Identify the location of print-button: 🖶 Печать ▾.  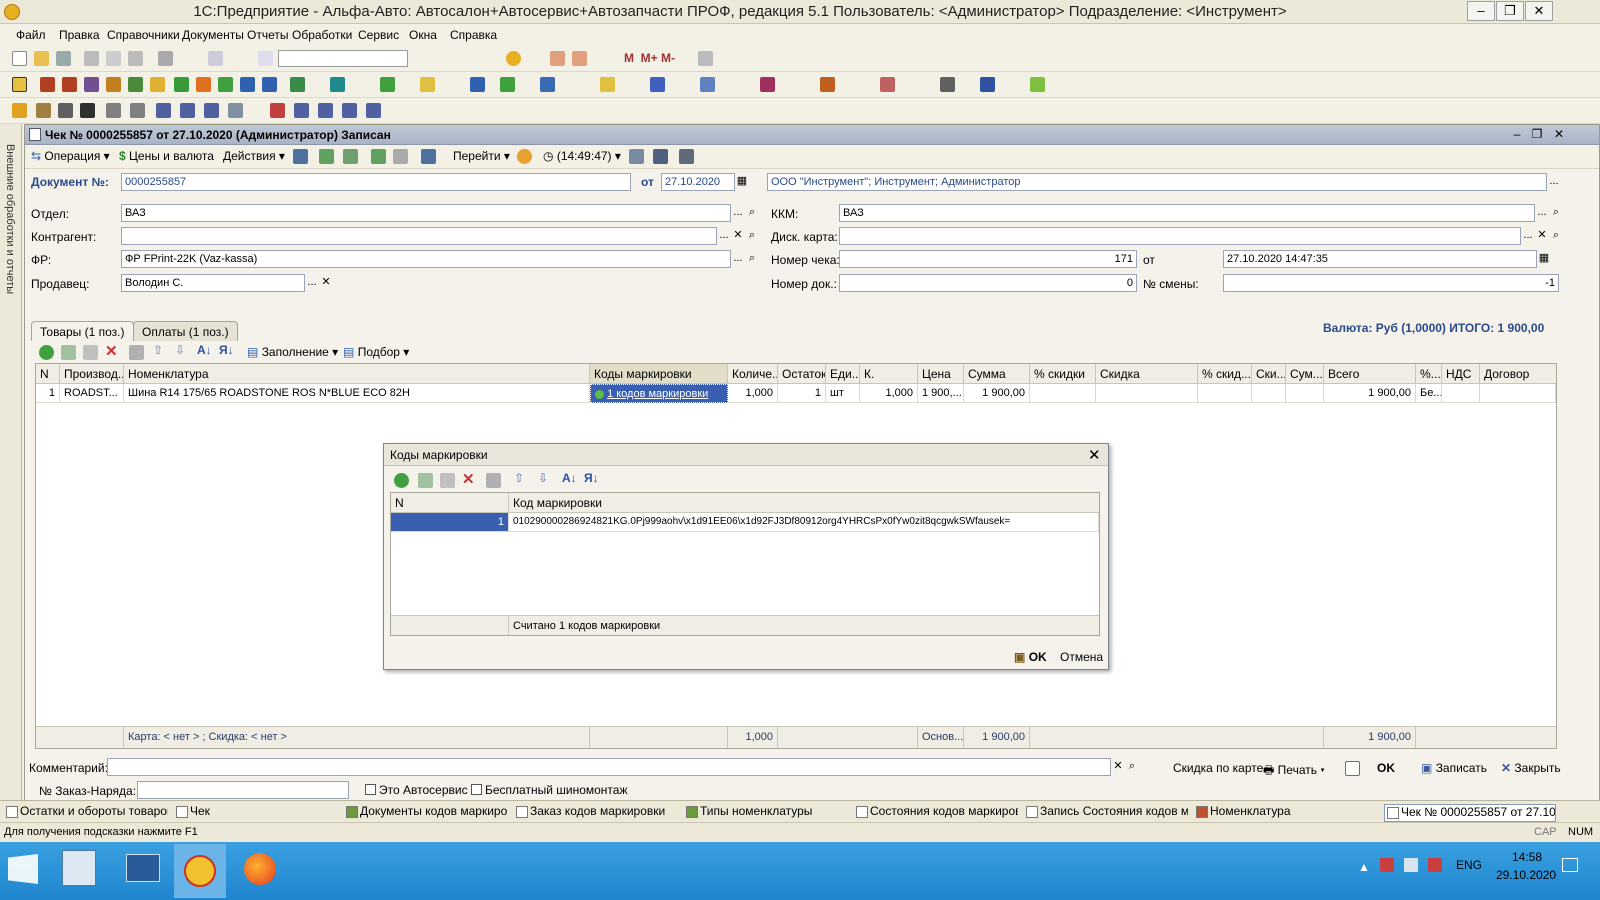
(1294, 771).